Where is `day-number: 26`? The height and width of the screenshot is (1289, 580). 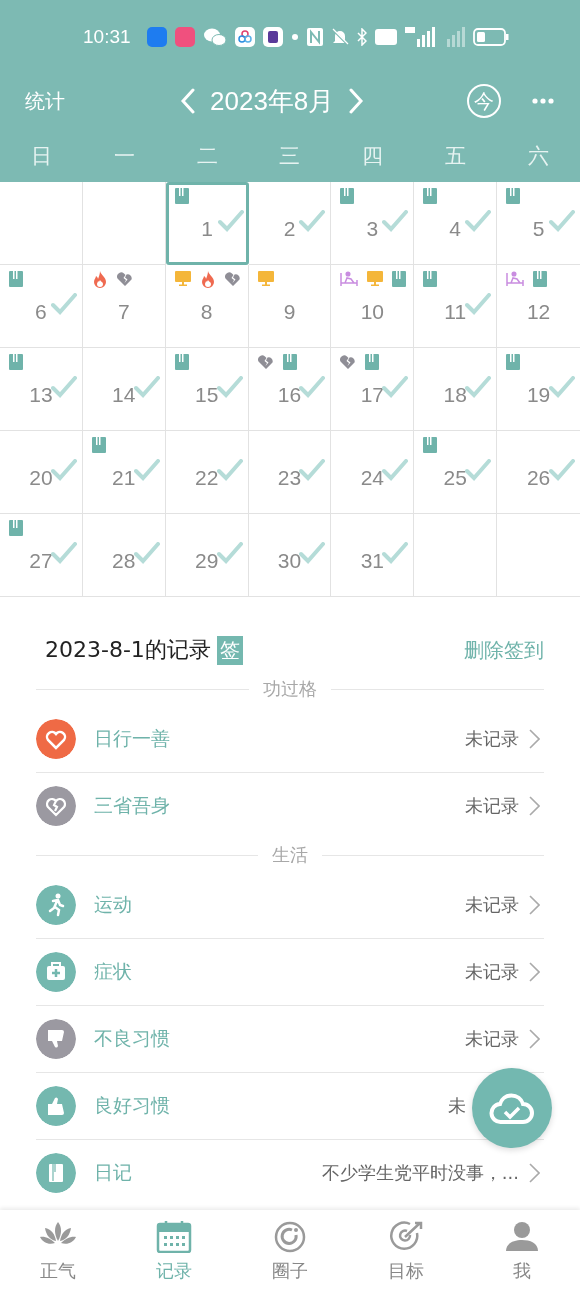 day-number: 26 is located at coordinates (538, 478).